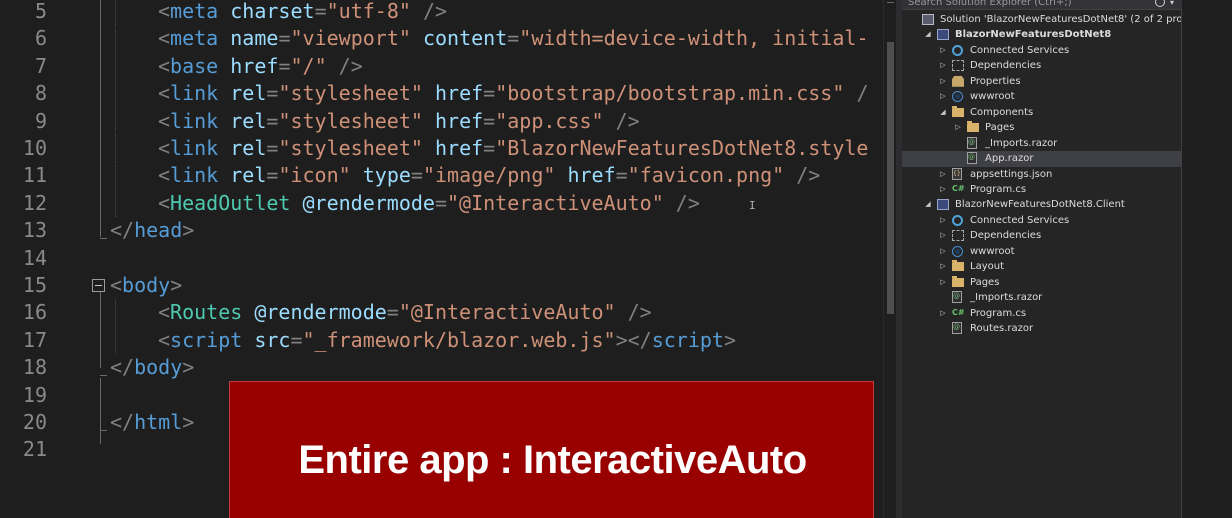 The height and width of the screenshot is (518, 1232). I want to click on scrollbar-thumb, so click(890, 178).